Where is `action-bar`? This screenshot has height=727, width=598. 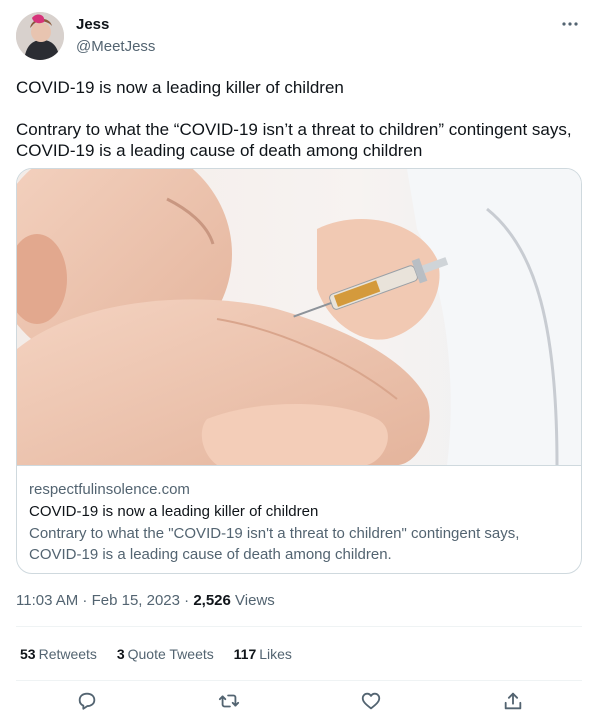
action-bar is located at coordinates (299, 704).